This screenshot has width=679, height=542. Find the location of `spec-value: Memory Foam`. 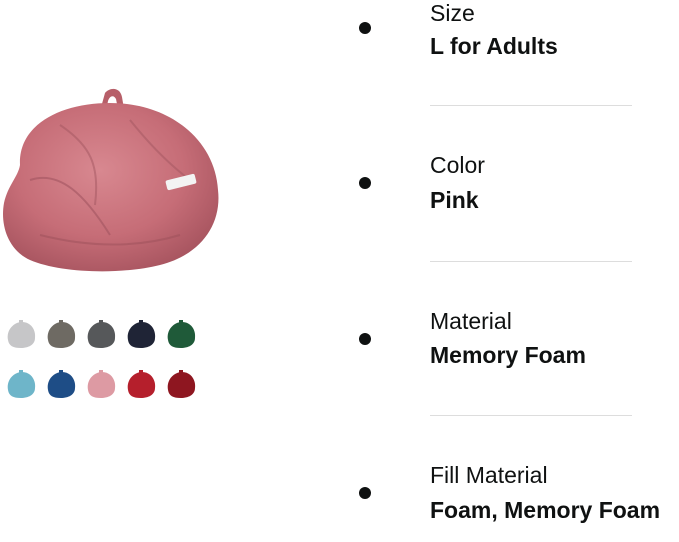

spec-value: Memory Foam is located at coordinates (508, 355).